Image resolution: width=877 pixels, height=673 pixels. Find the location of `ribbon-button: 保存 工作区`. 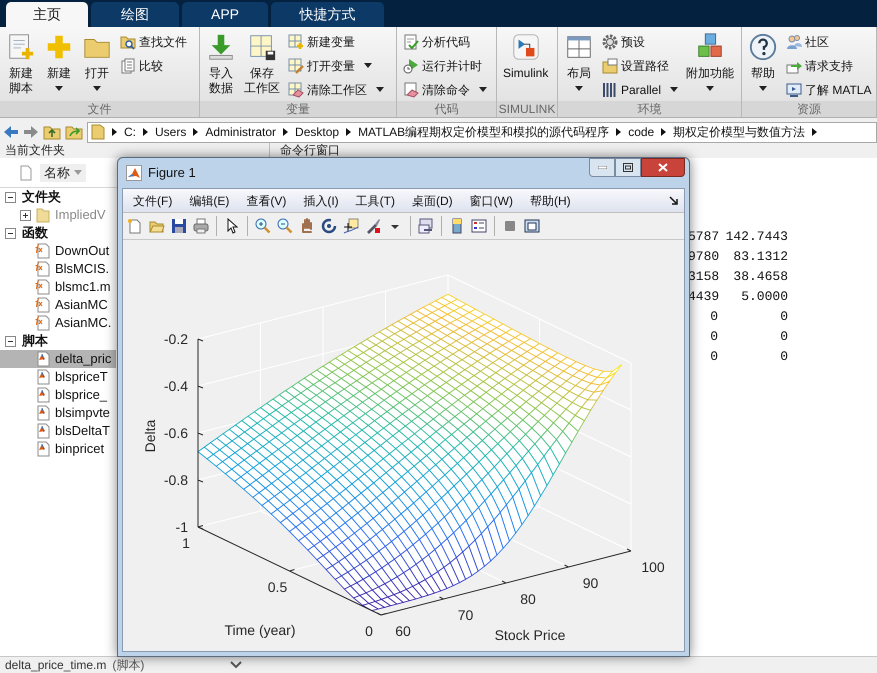

ribbon-button: 保存 工作区 is located at coordinates (262, 63).